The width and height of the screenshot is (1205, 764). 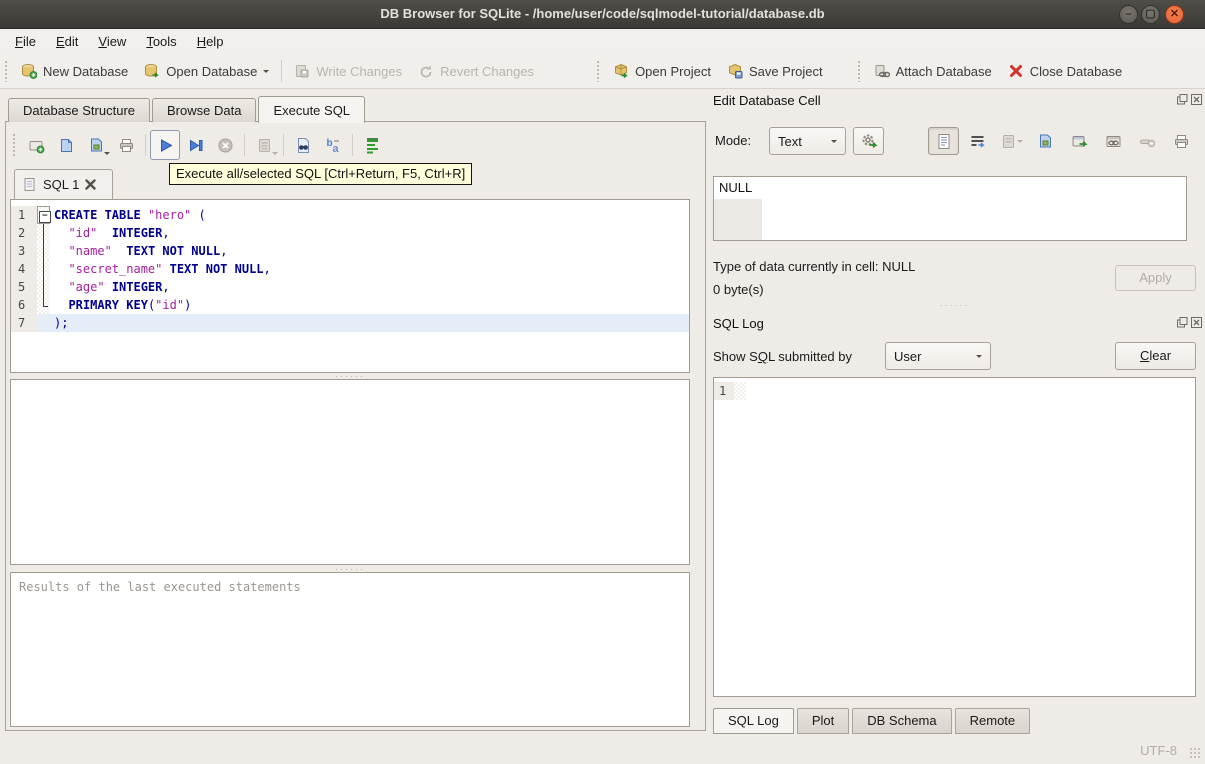 What do you see at coordinates (1147, 141) in the screenshot?
I see `null-icon` at bounding box center [1147, 141].